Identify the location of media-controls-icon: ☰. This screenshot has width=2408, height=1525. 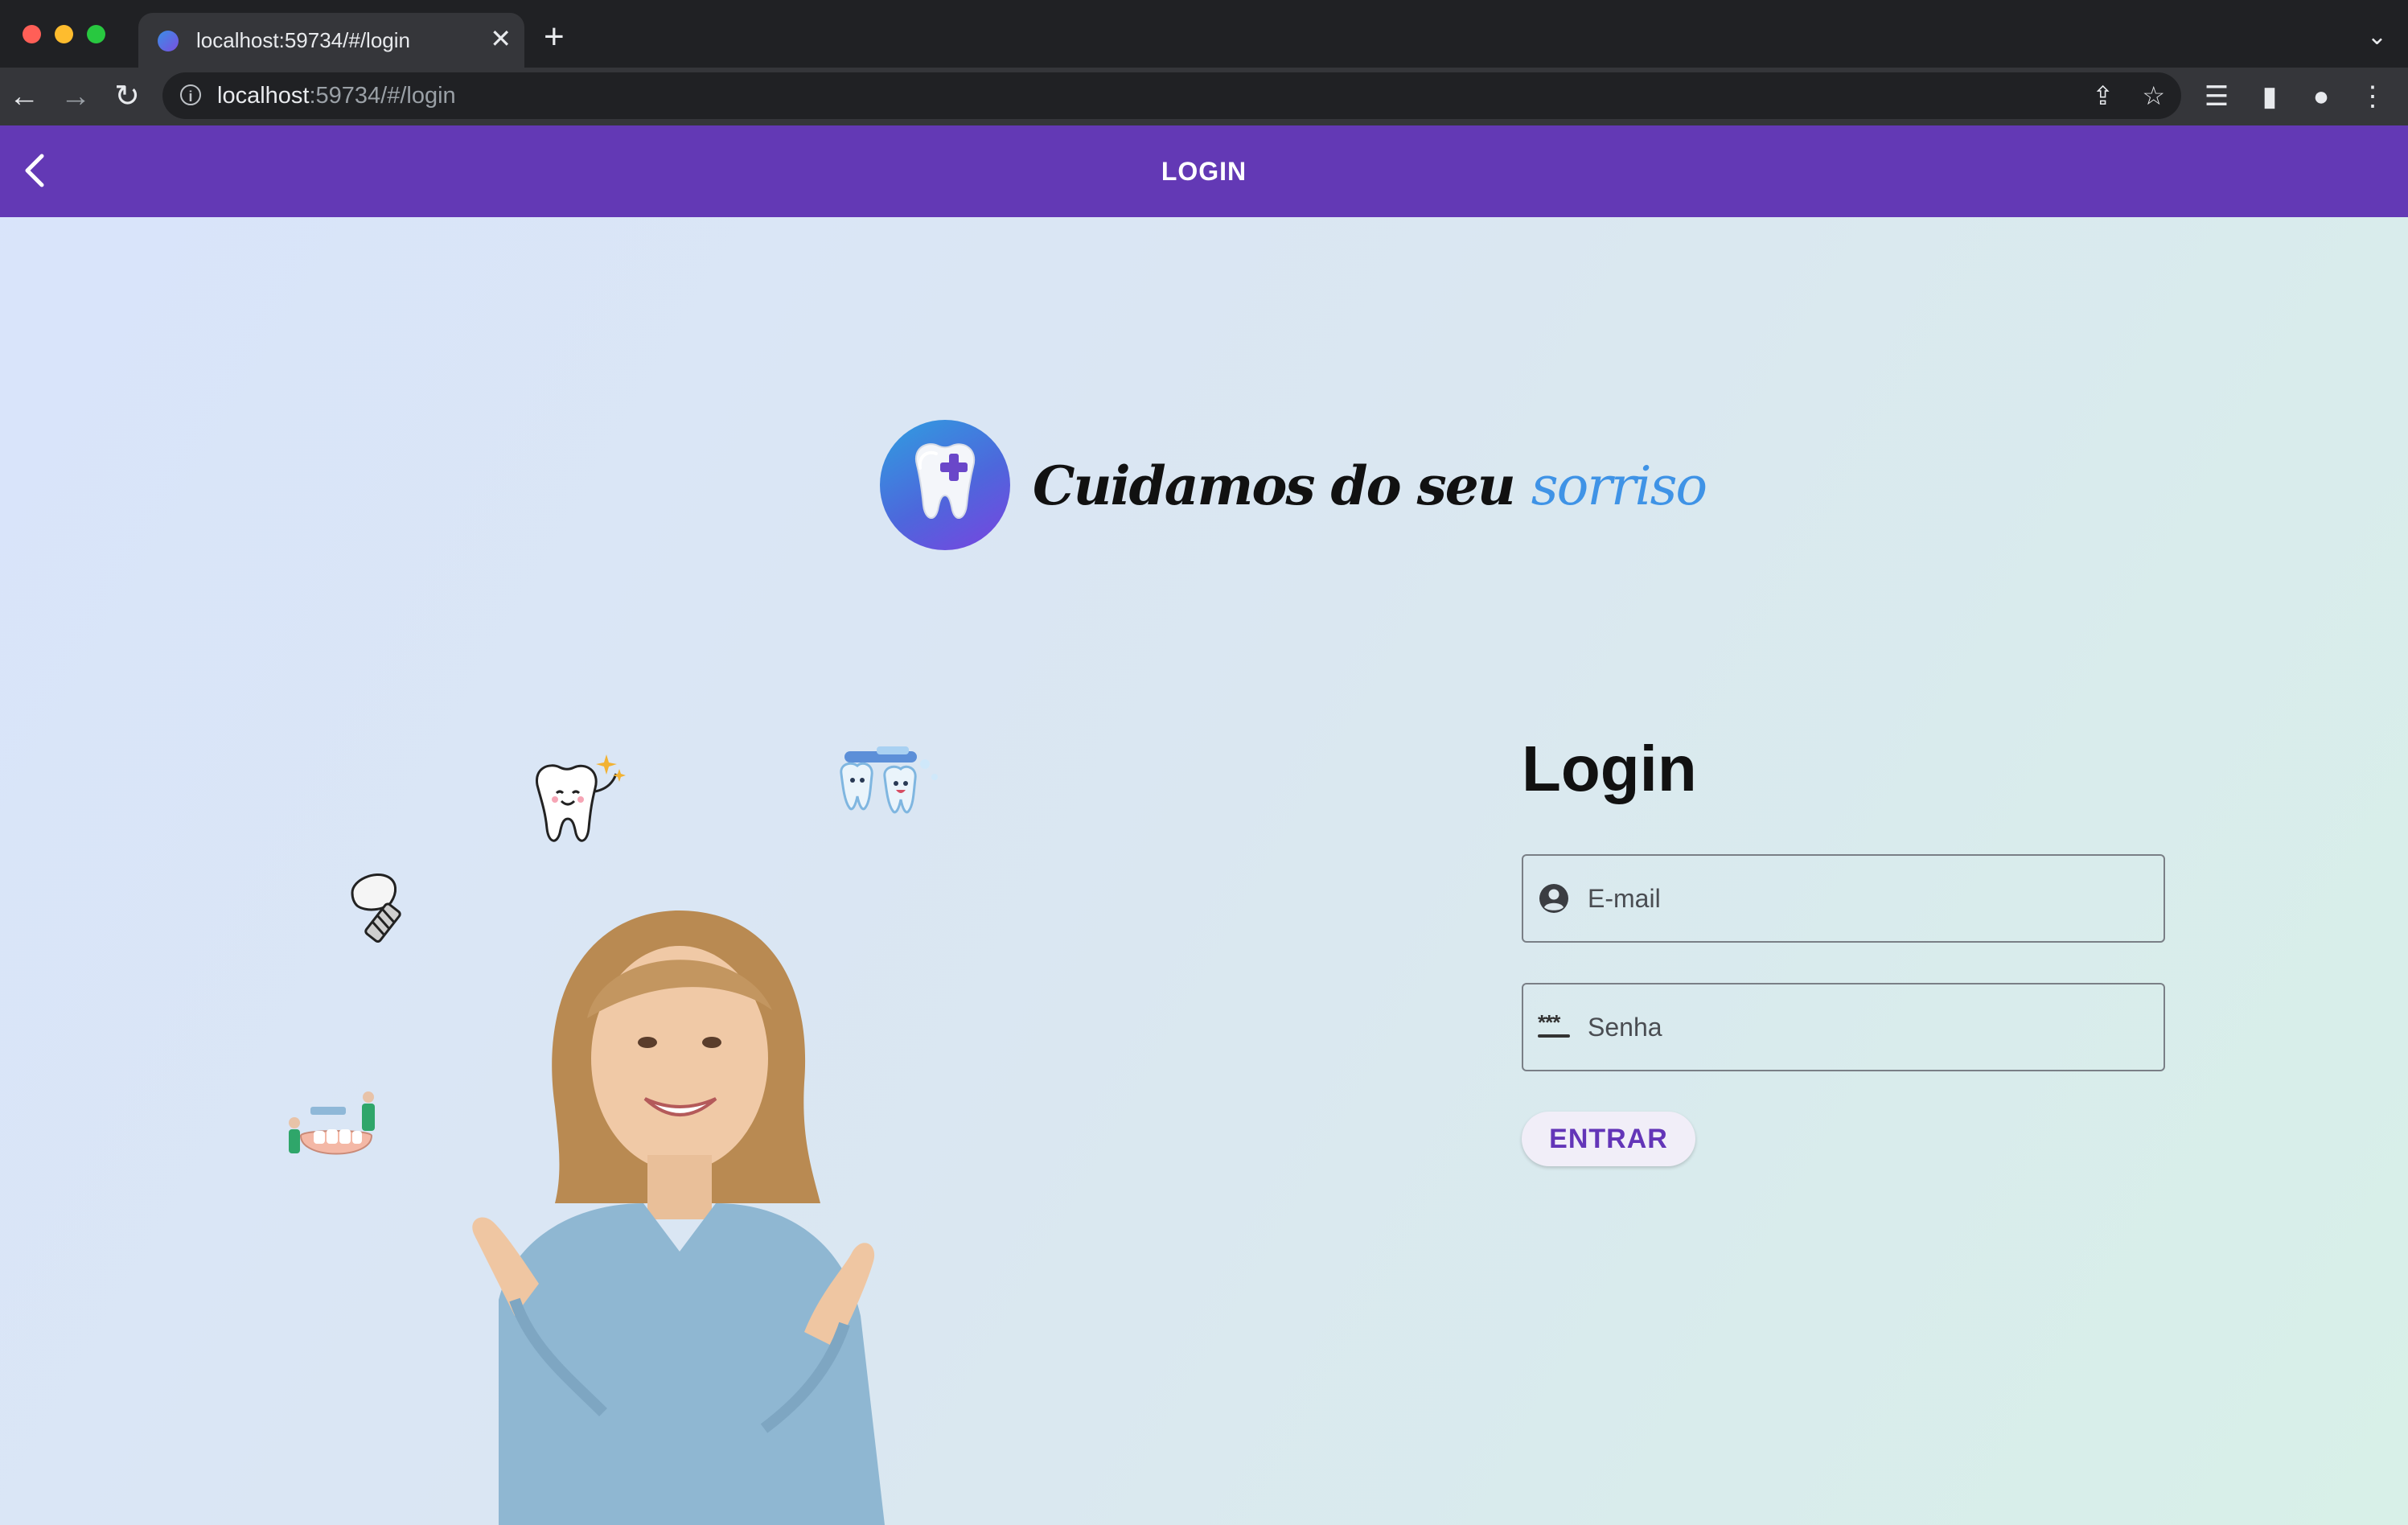
(2216, 96).